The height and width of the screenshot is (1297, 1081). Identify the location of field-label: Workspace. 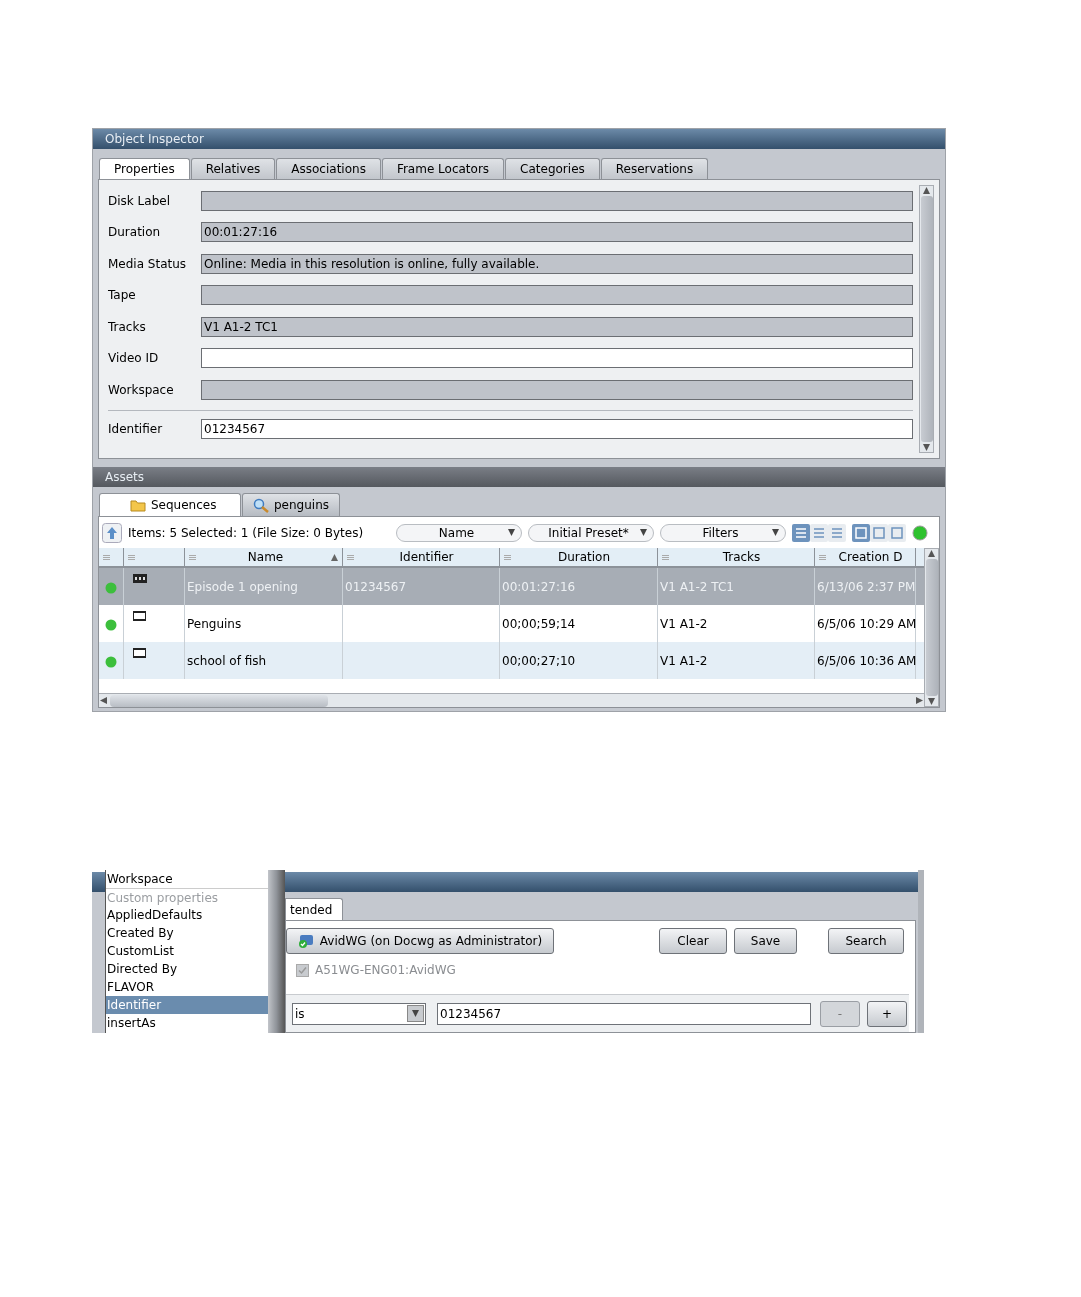
(141, 390).